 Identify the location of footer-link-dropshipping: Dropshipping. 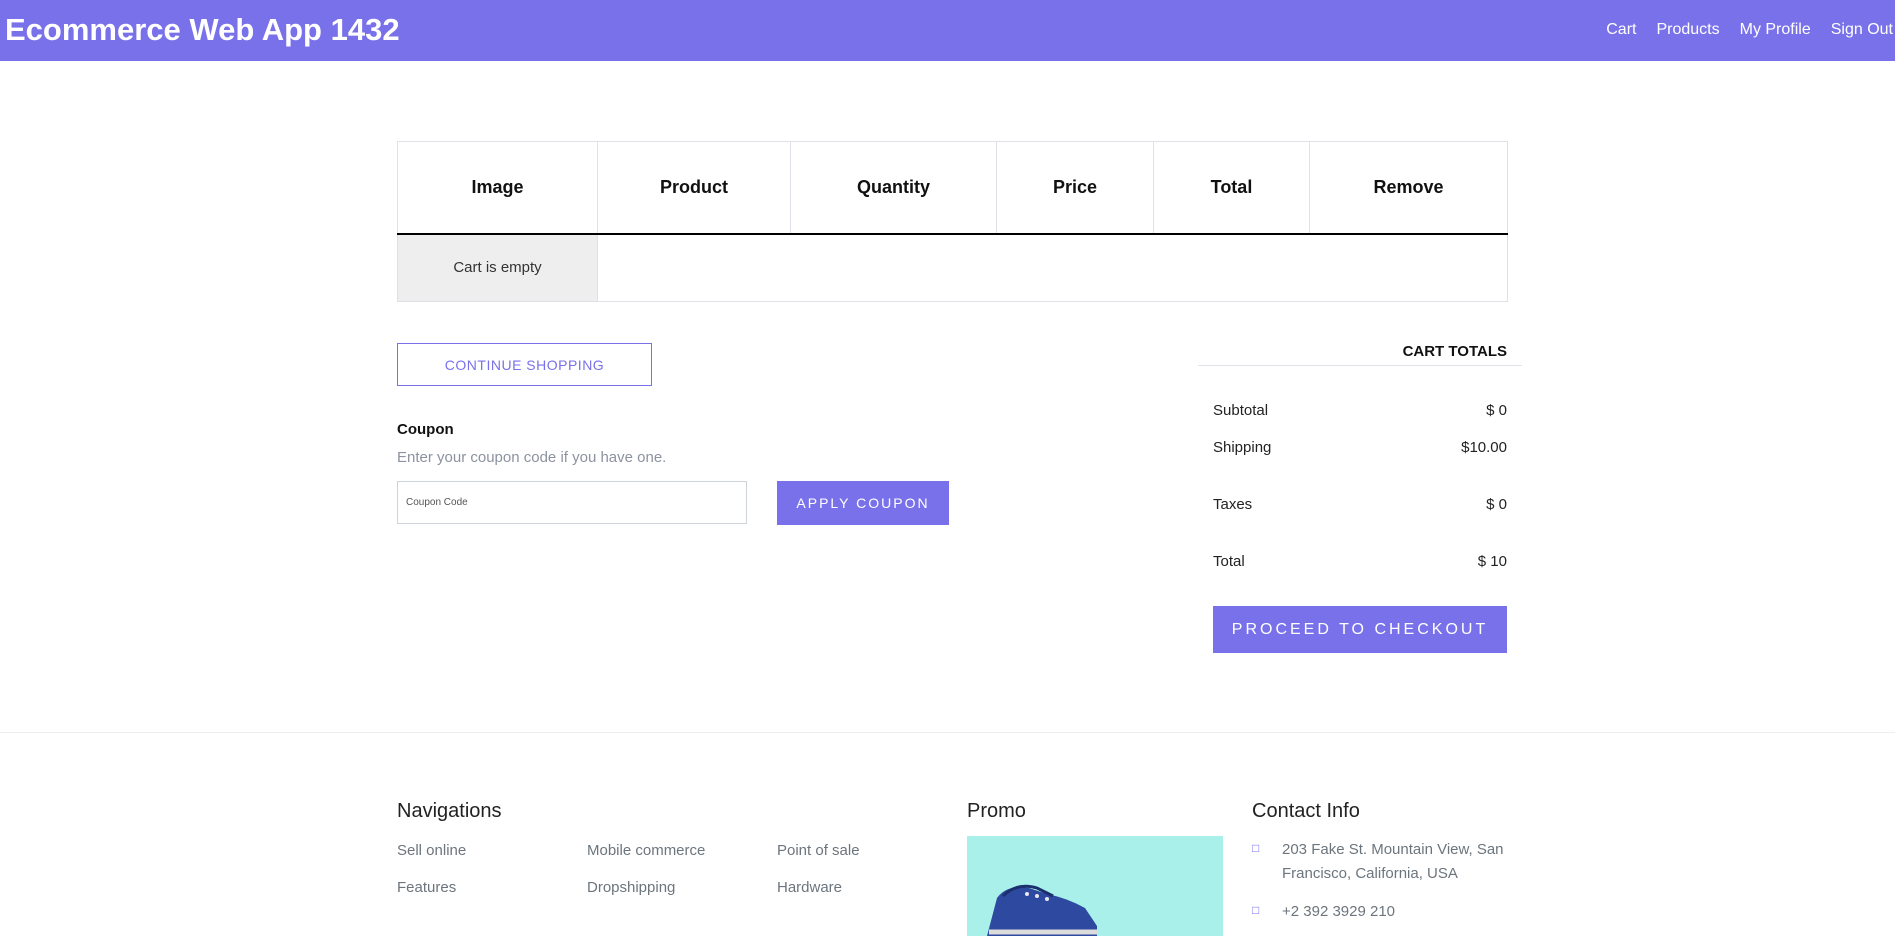
(631, 887).